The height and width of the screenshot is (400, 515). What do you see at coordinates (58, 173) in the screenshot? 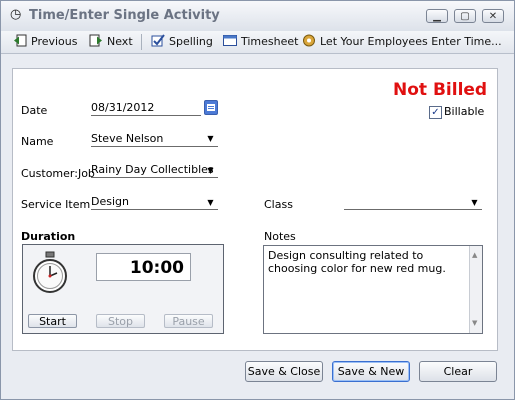
I see `customer-job-label: Customer:Job` at bounding box center [58, 173].